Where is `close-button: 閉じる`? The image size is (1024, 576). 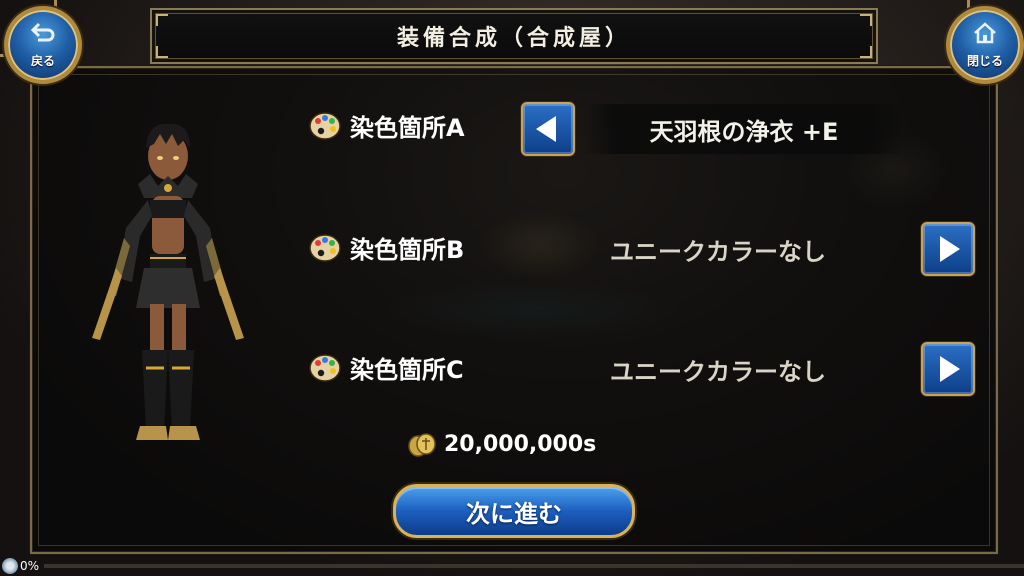
close-button: 閉じる is located at coordinates (985, 45).